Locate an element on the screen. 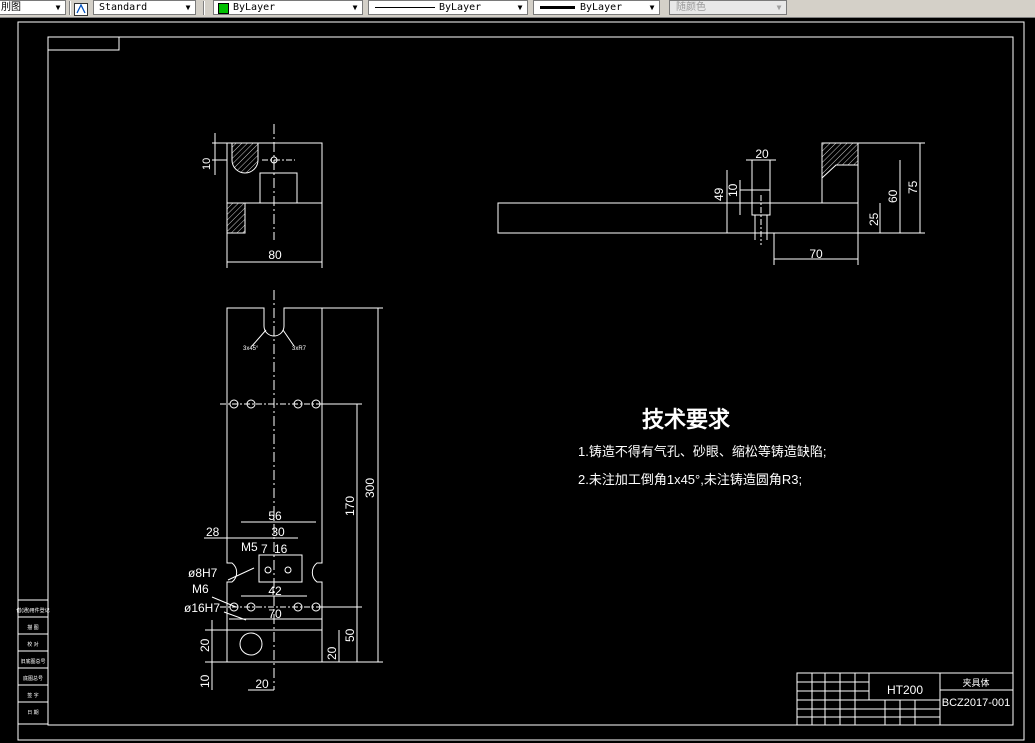  dim-text: M6 is located at coordinates (200, 589).